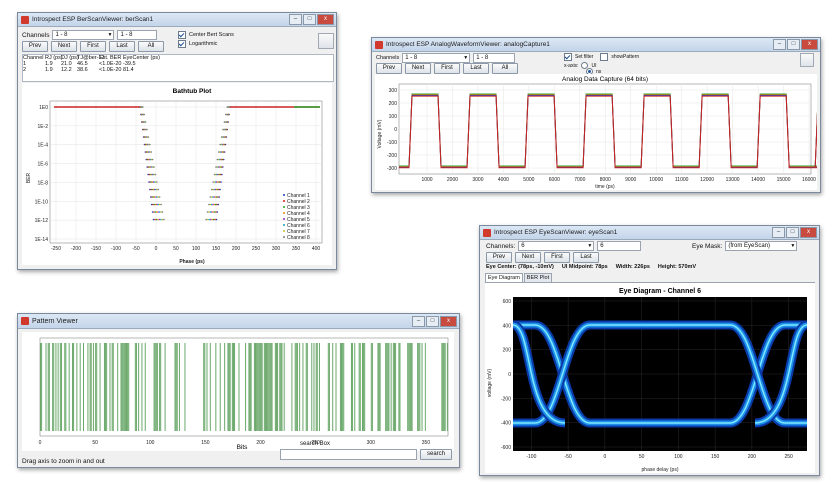 This screenshot has width=835, height=484. What do you see at coordinates (42, 127) in the screenshot?
I see `y-tick-label: 1E-2` at bounding box center [42, 127].